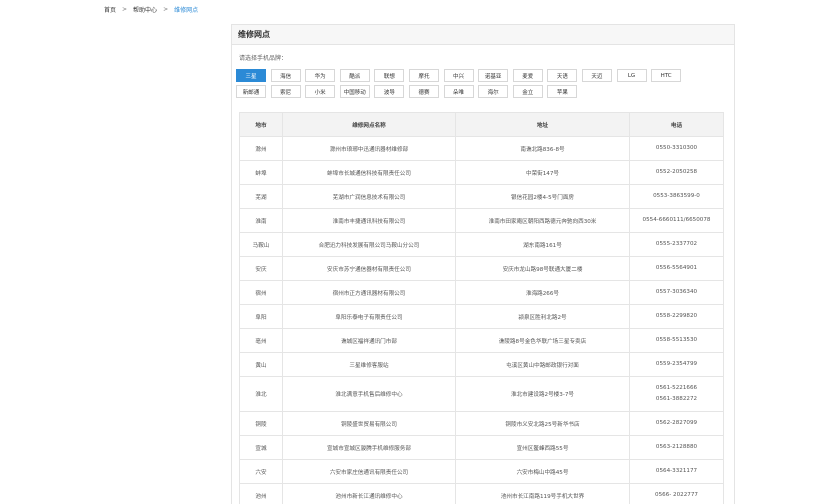 This screenshot has height=504, width=840. What do you see at coordinates (527, 91) in the screenshot?
I see `brand-button: 金立` at bounding box center [527, 91].